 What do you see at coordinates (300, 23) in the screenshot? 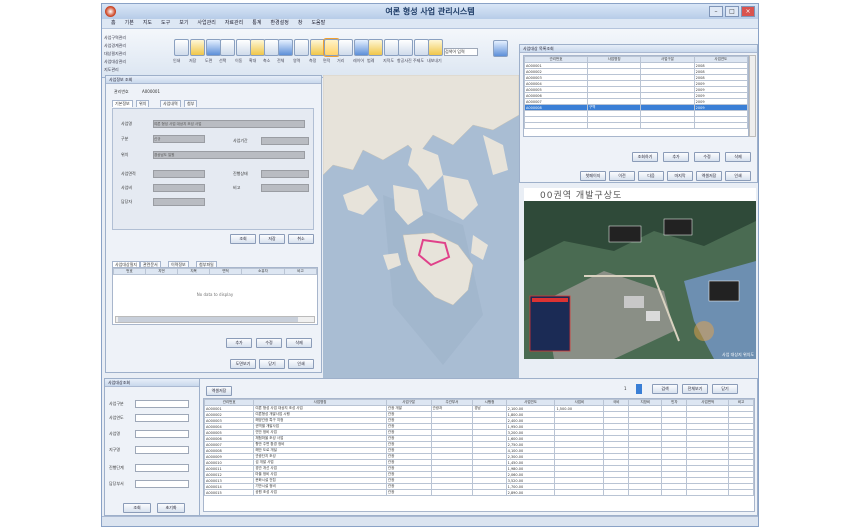
I see `menu-item: 창` at bounding box center [300, 23].